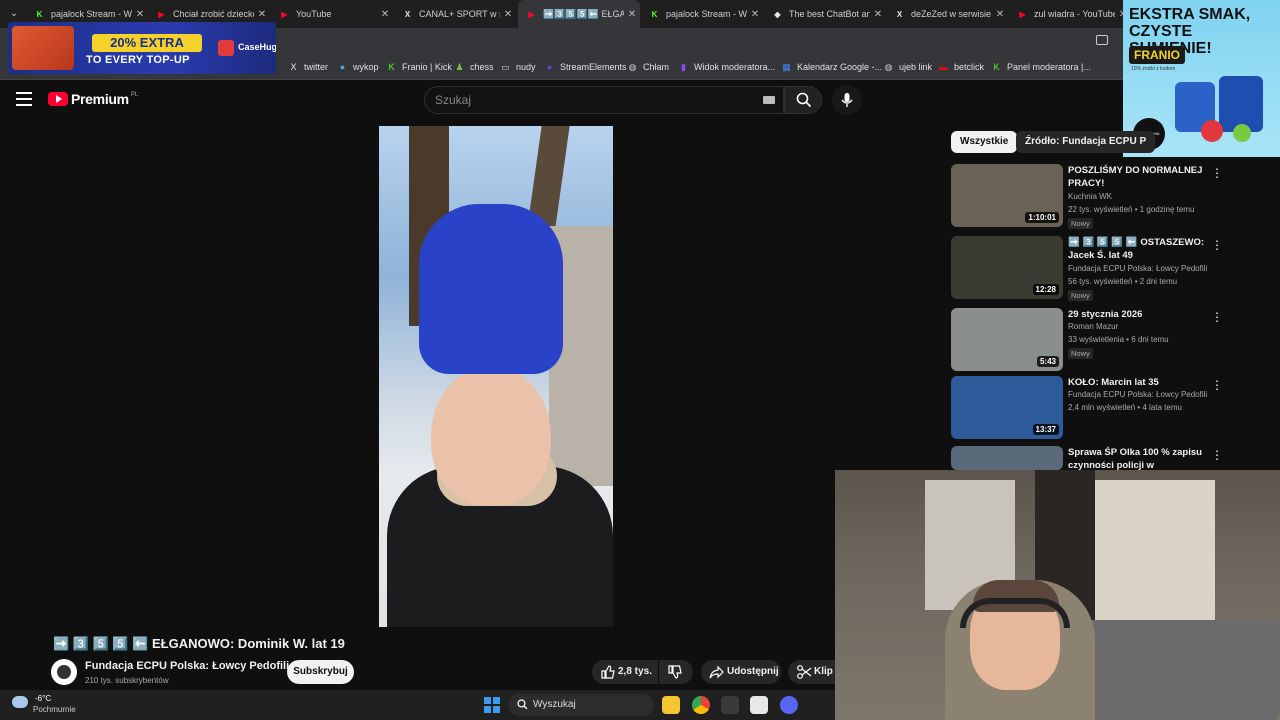 This screenshot has height=720, width=1280. What do you see at coordinates (496, 376) in the screenshot?
I see `video-player` at bounding box center [496, 376].